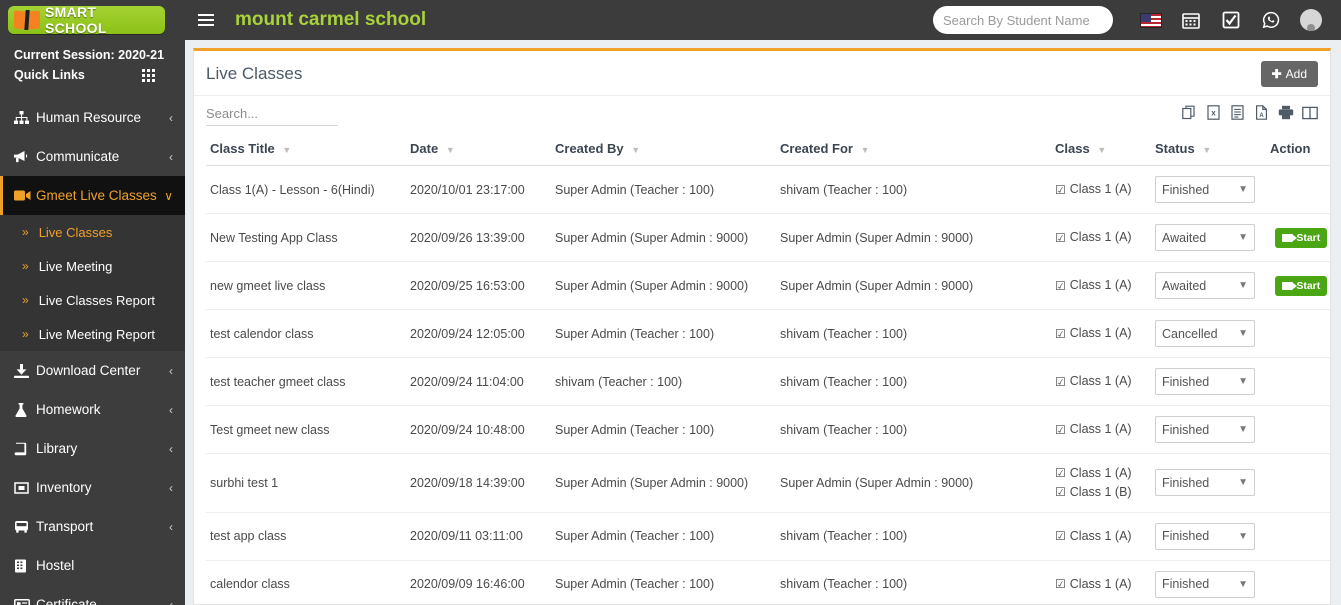 This screenshot has height=605, width=1341. Describe the element at coordinates (1285, 112) in the screenshot. I see `print-icon` at that location.